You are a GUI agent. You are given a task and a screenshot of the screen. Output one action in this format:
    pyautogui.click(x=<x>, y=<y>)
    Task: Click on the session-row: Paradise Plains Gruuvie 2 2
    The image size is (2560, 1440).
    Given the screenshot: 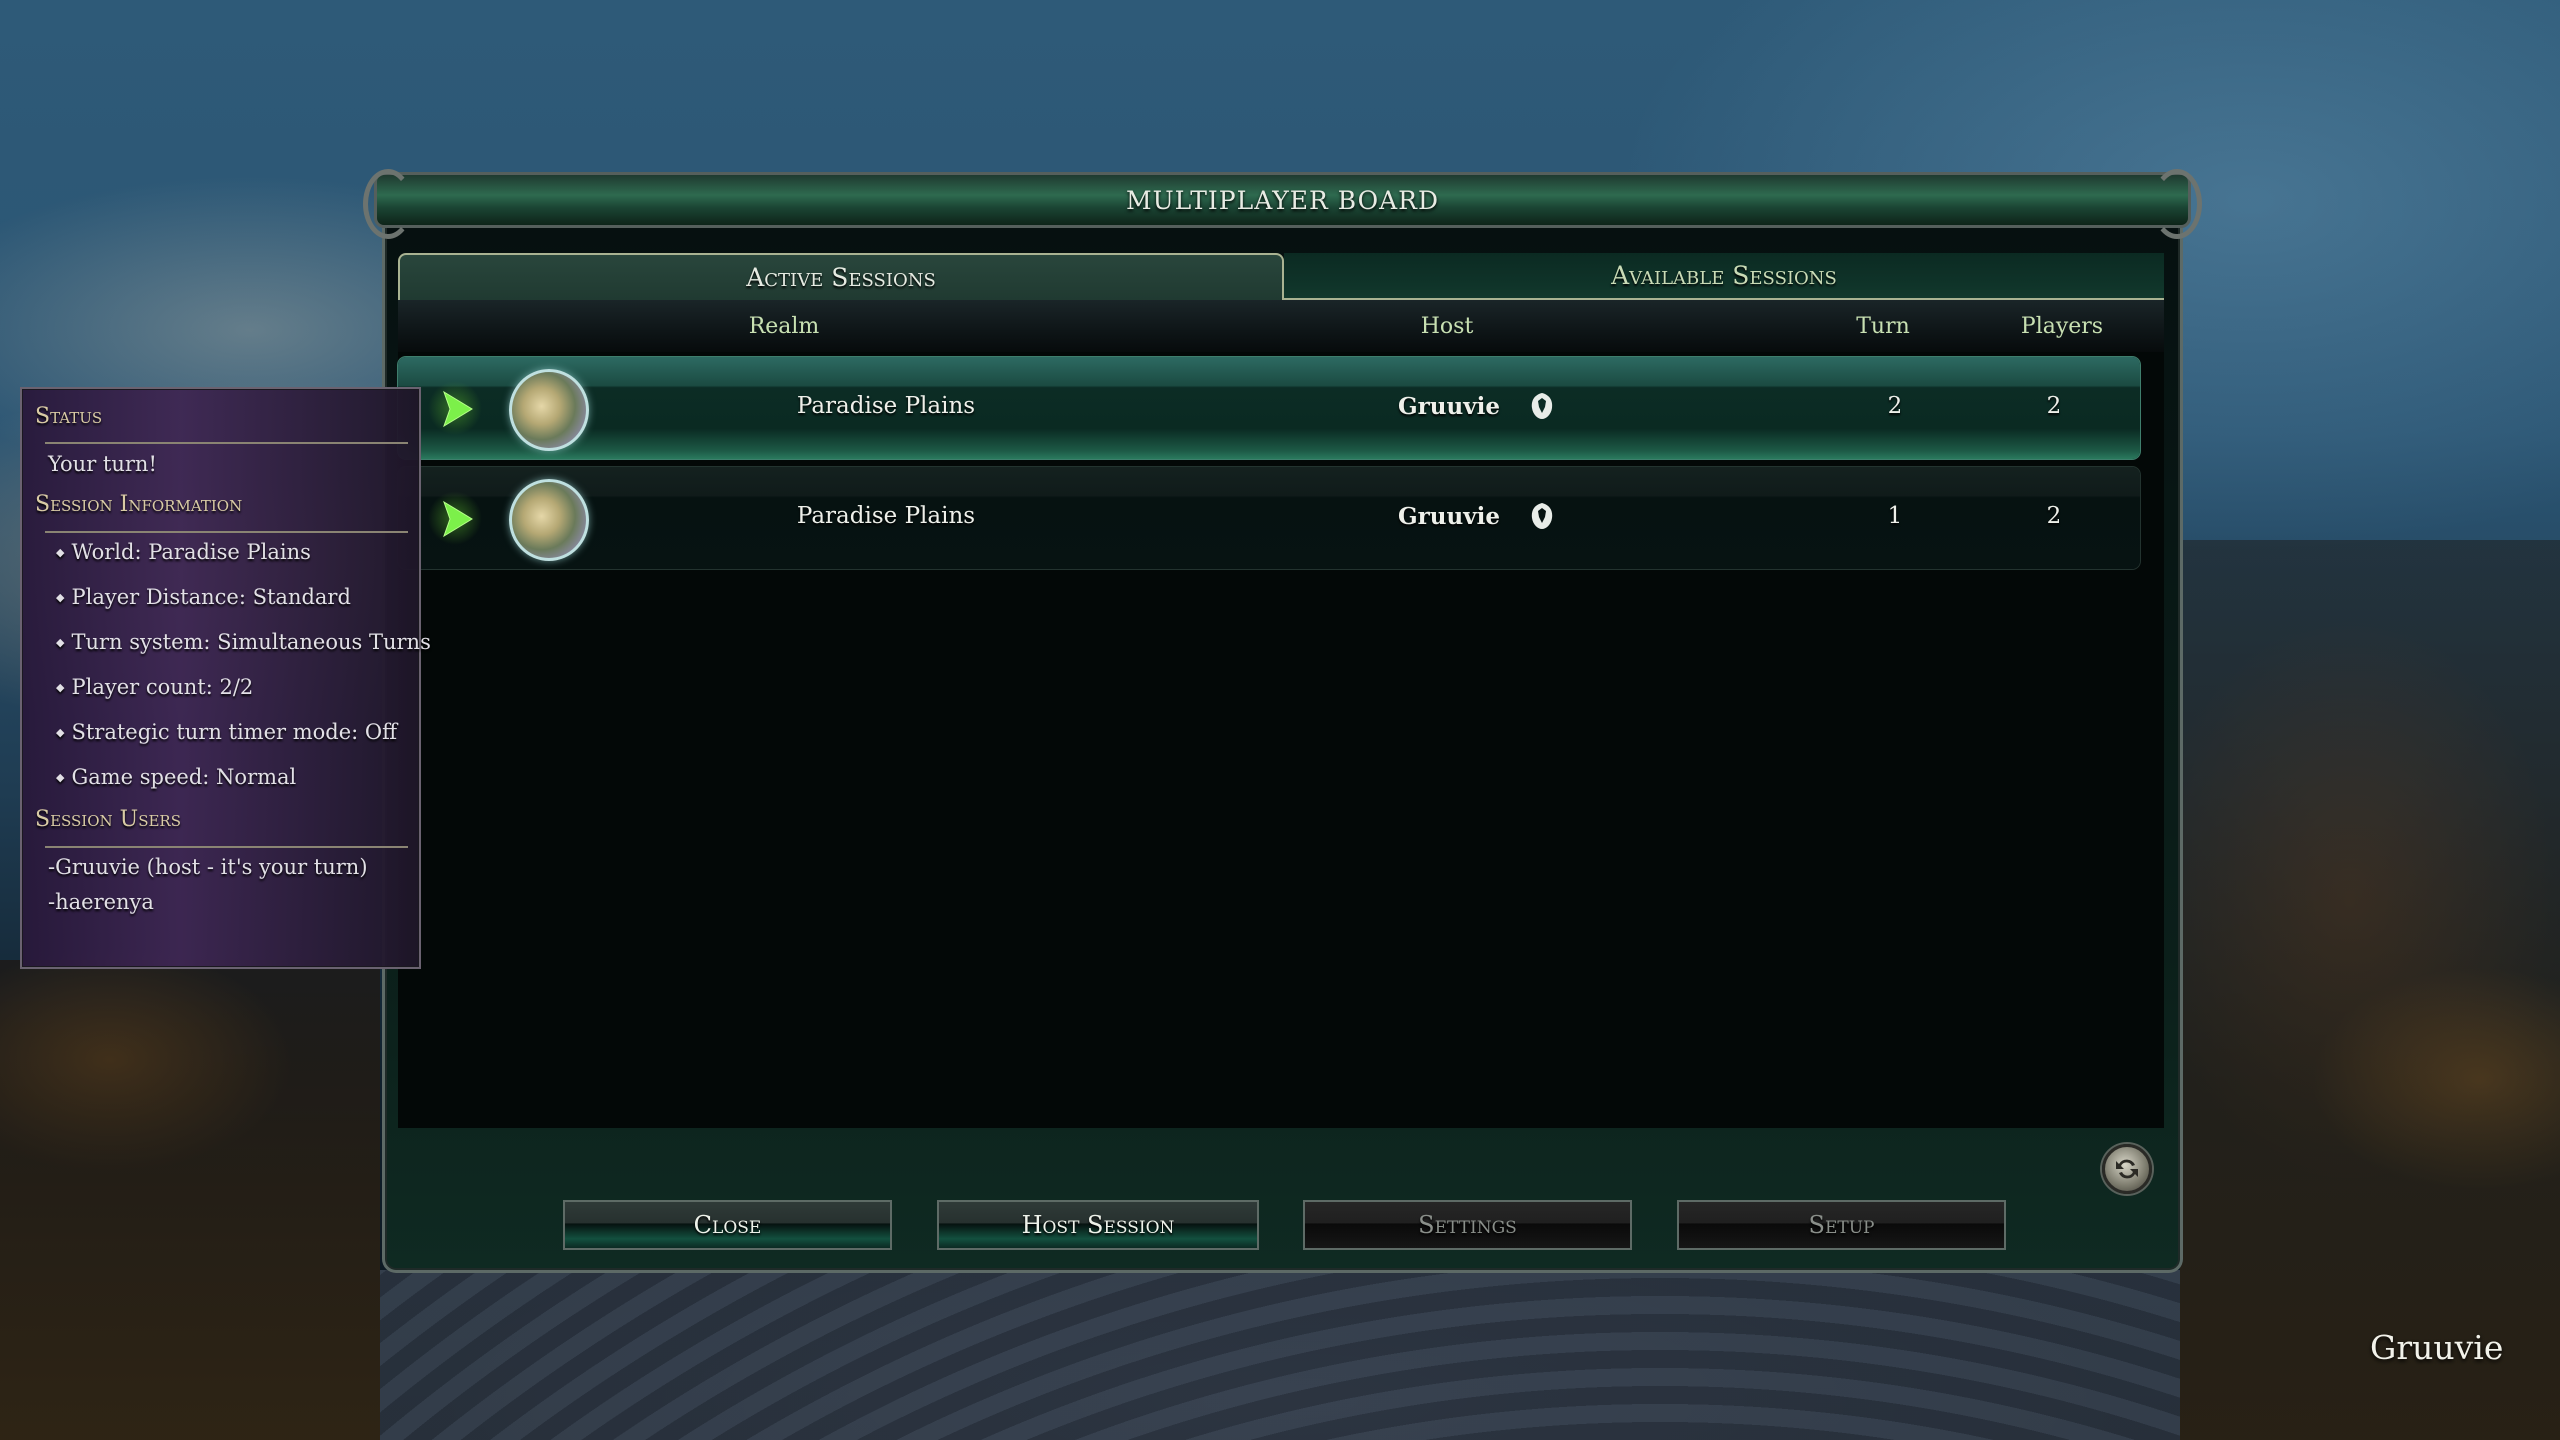 What is the action you would take?
    pyautogui.click(x=1269, y=408)
    